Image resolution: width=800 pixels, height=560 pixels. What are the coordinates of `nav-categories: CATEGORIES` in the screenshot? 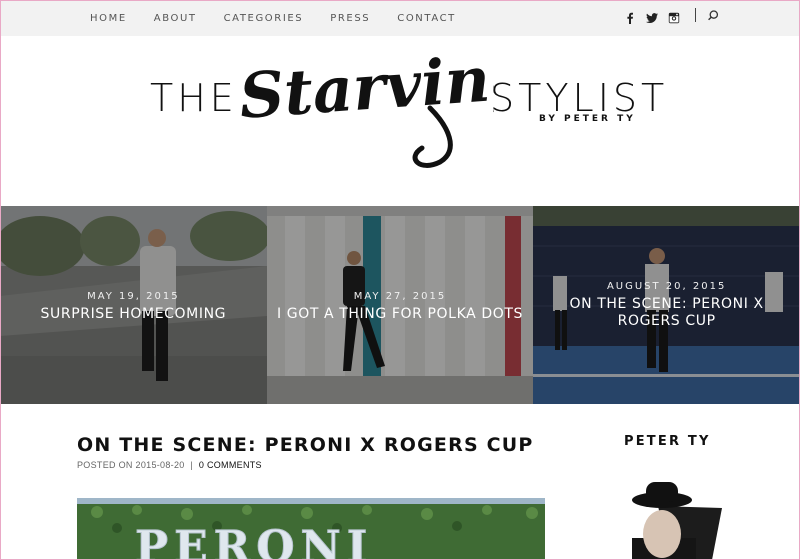 It's located at (264, 18).